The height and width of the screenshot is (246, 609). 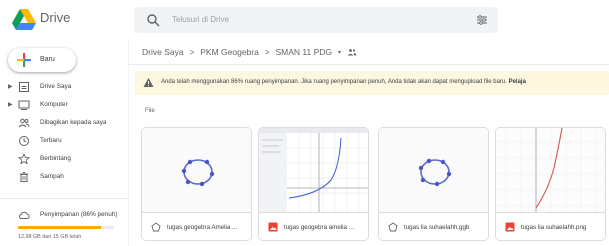 What do you see at coordinates (47, 59) in the screenshot?
I see `new-button-label: Baru` at bounding box center [47, 59].